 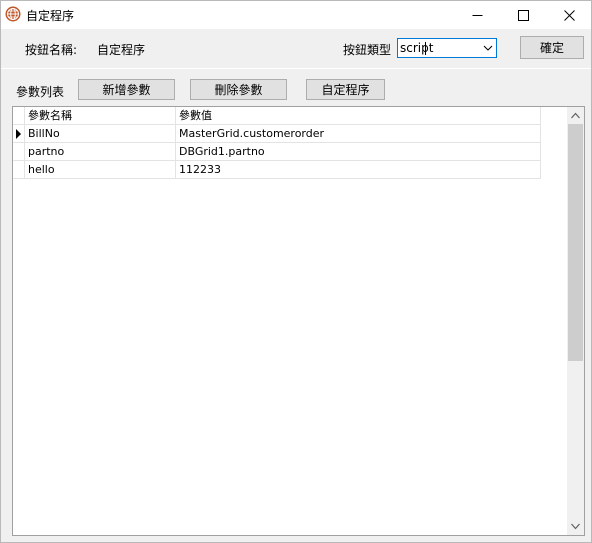 What do you see at coordinates (575, 242) in the screenshot?
I see `scrollbar-thumb` at bounding box center [575, 242].